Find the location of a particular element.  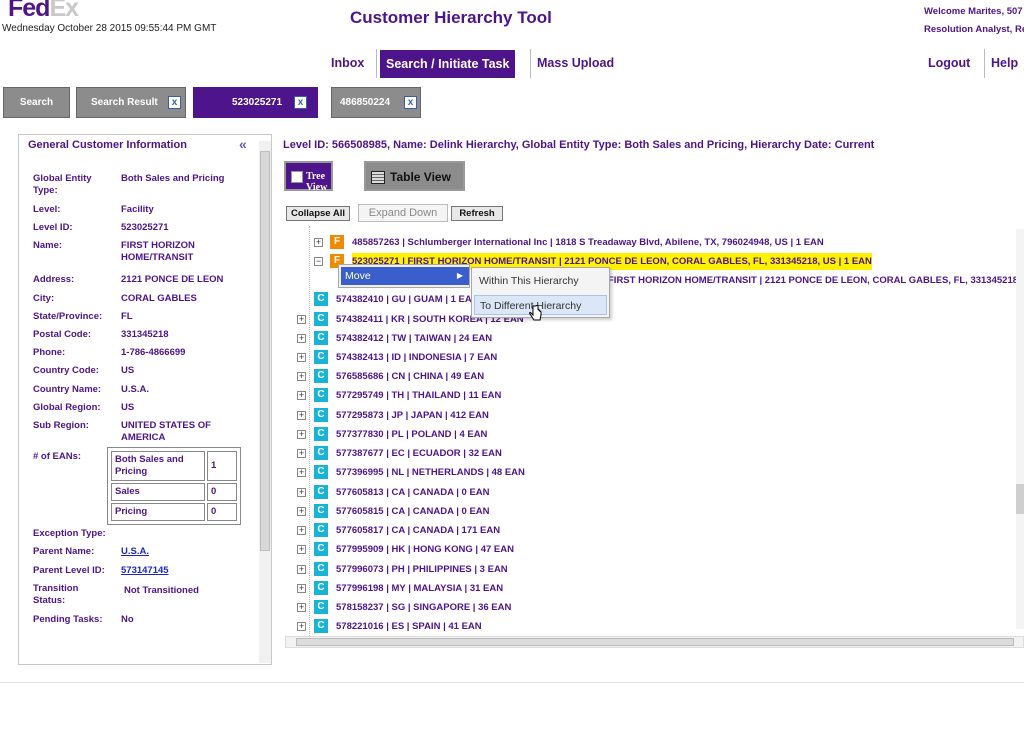

tree-node: + C 577996198 | MY | MALAYSIA | 31 EAN is located at coordinates (652, 588).